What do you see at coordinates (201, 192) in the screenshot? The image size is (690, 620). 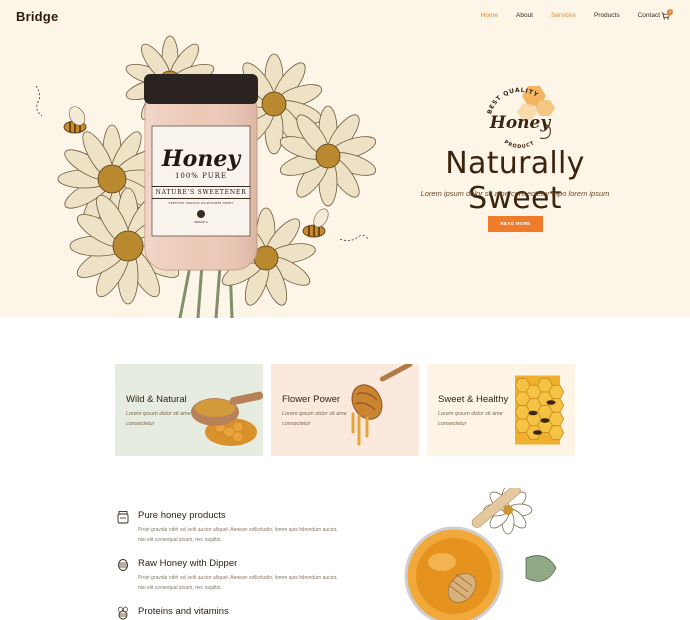 I see `jar-label-tagline: NATURE'S SWEETENER` at bounding box center [201, 192].